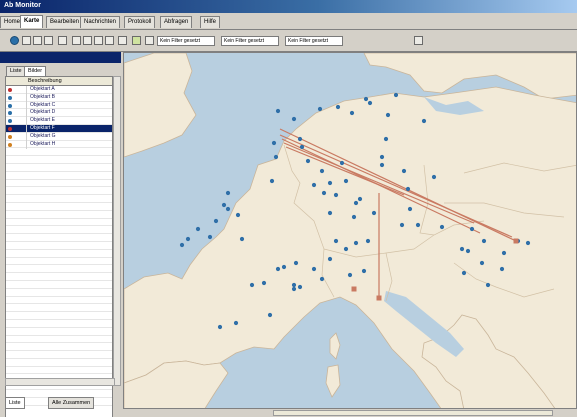 The height and width of the screenshot is (417, 577). What do you see at coordinates (37, 40) in the screenshot?
I see `zoom-in-icon` at bounding box center [37, 40].